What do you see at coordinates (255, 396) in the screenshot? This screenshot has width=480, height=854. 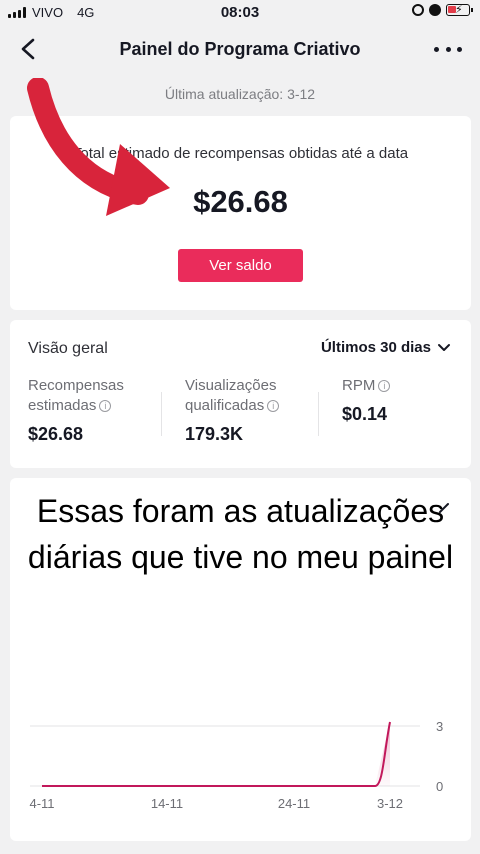 I see `metric-label: Visualizações qualificadas i` at bounding box center [255, 396].